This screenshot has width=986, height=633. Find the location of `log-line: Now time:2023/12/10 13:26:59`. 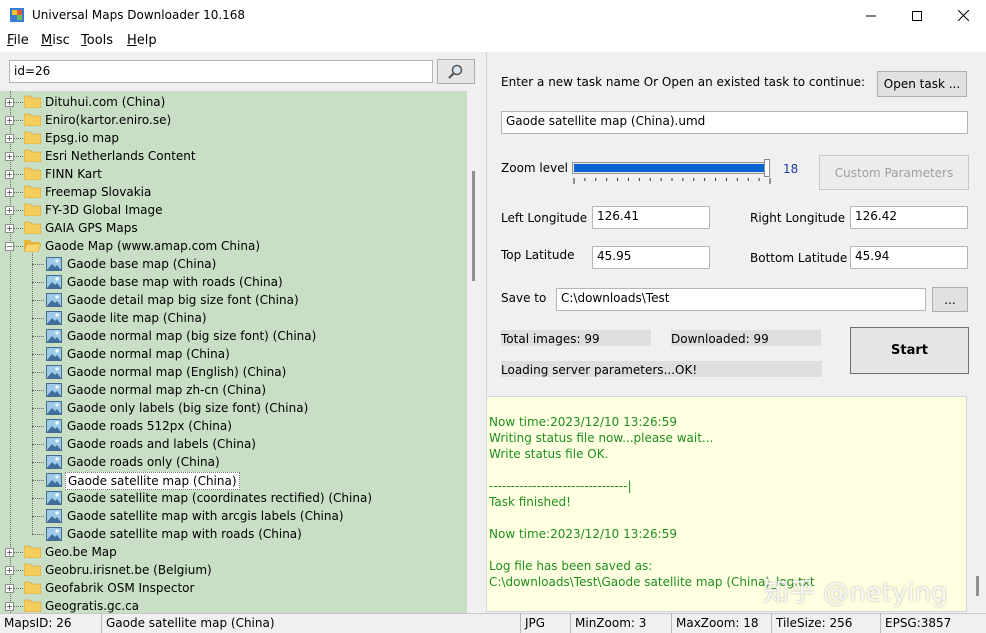

log-line: Now time:2023/12/10 13:26:59 is located at coordinates (583, 534).